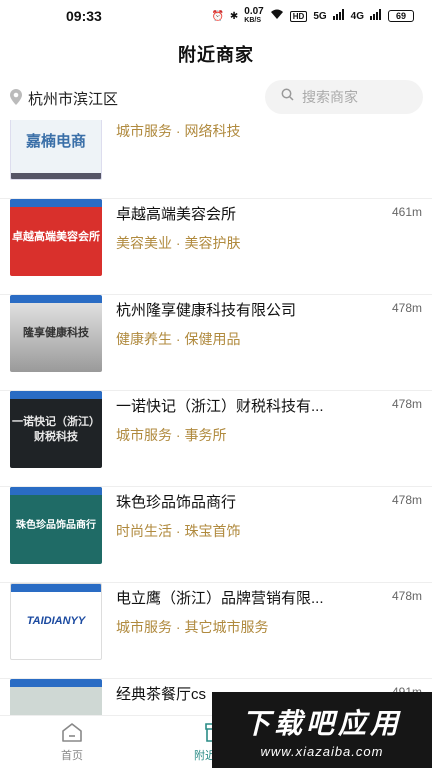  I want to click on list-item: 嘉楠电商 城市服务 · 网络科技, so click(216, 159).